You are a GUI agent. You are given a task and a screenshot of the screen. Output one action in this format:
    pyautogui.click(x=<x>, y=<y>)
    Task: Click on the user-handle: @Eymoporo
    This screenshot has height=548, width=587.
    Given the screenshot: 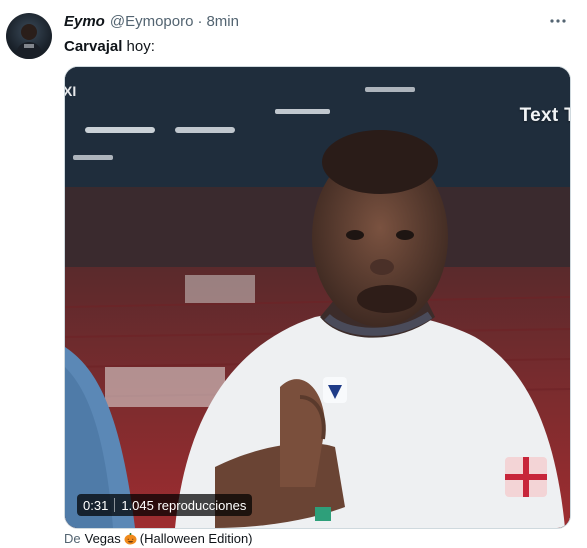 What is the action you would take?
    pyautogui.click(x=152, y=21)
    